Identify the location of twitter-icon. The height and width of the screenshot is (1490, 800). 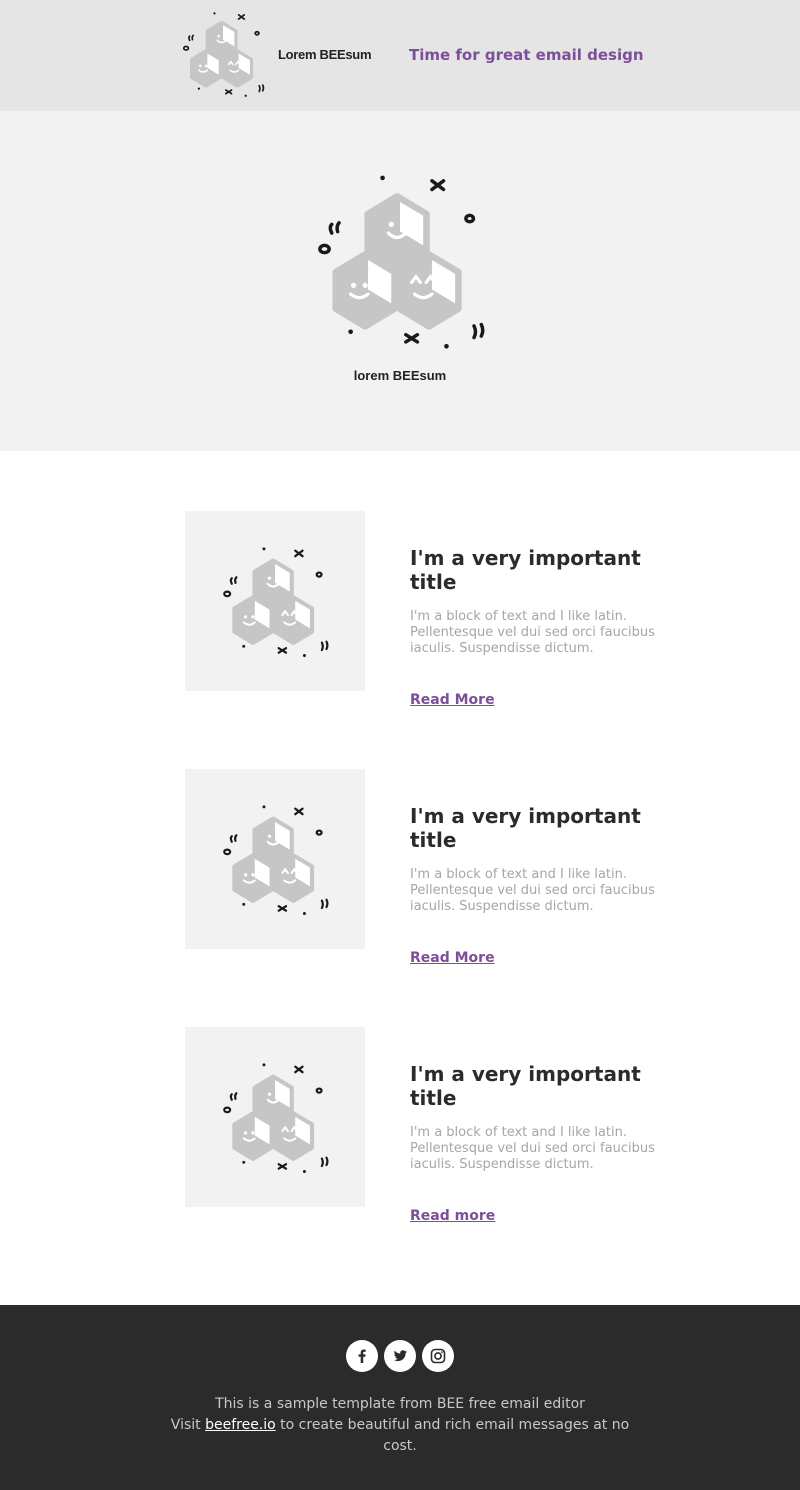
(400, 1356).